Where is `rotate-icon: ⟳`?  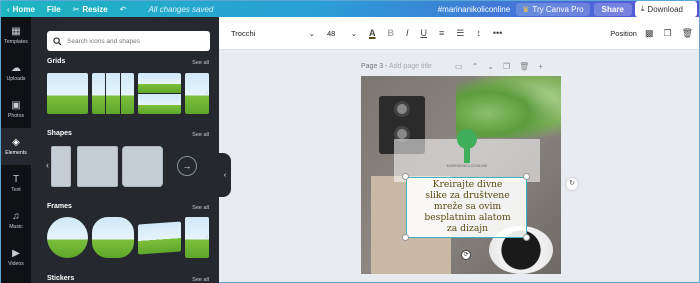
rotate-icon: ⟳ is located at coordinates (466, 255).